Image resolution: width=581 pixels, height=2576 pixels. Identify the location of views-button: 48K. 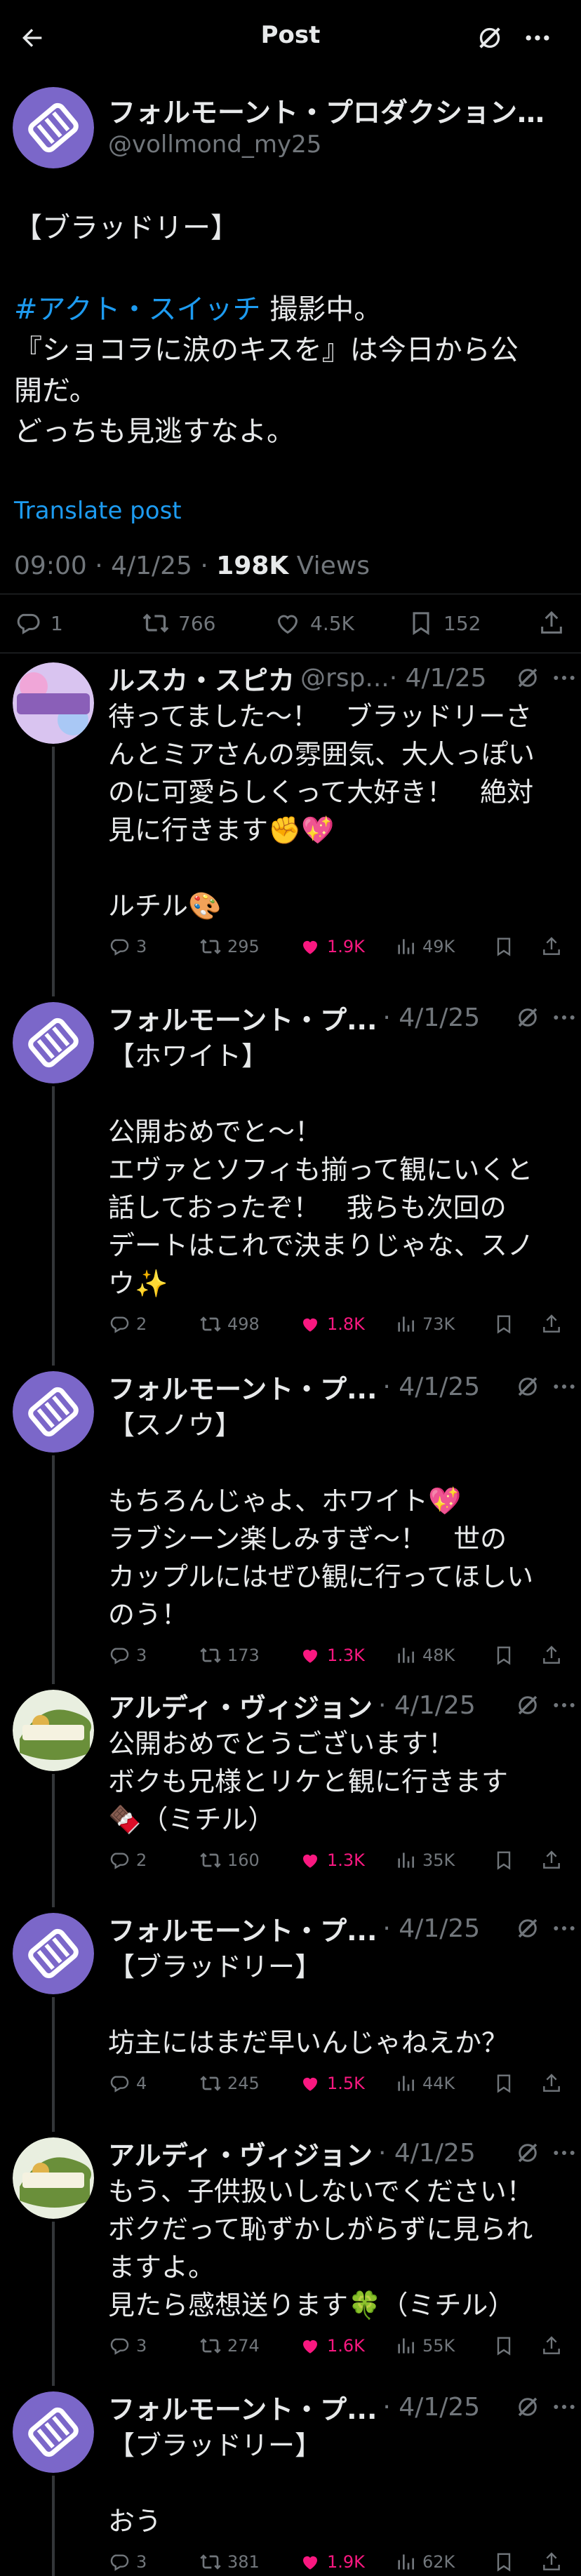
(425, 1655).